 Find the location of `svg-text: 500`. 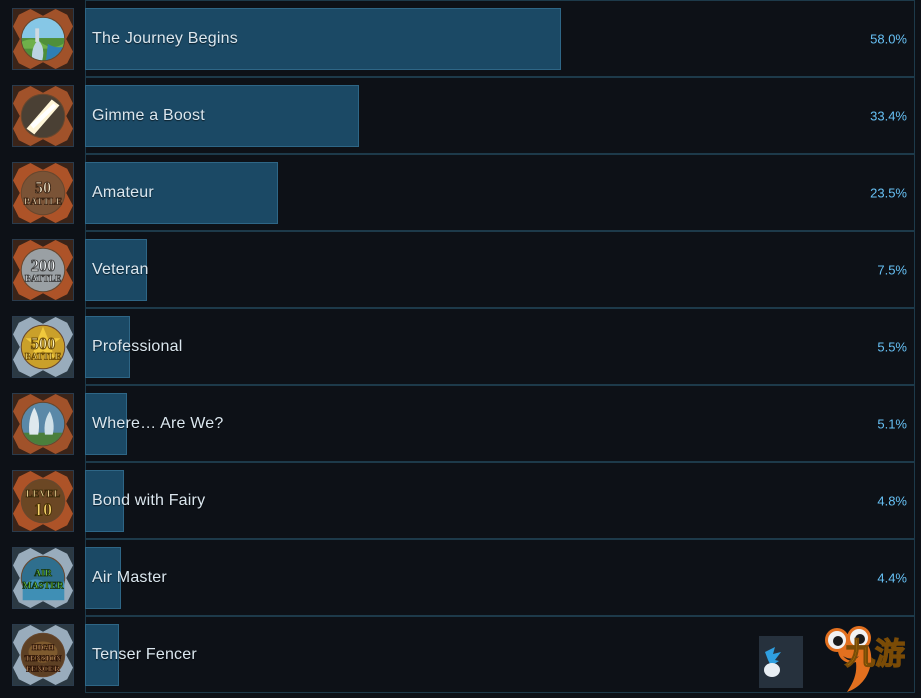

svg-text: 500 is located at coordinates (43, 342).